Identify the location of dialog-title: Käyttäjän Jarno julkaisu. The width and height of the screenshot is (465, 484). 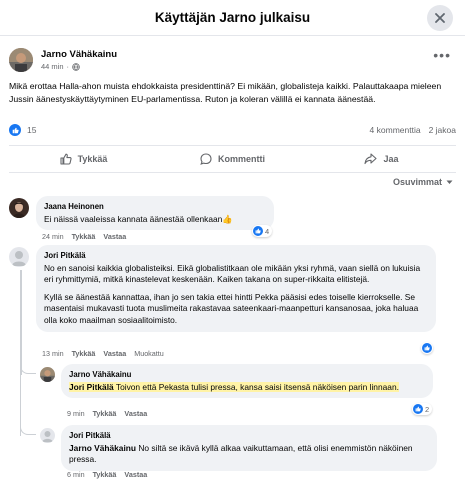
(232, 17).